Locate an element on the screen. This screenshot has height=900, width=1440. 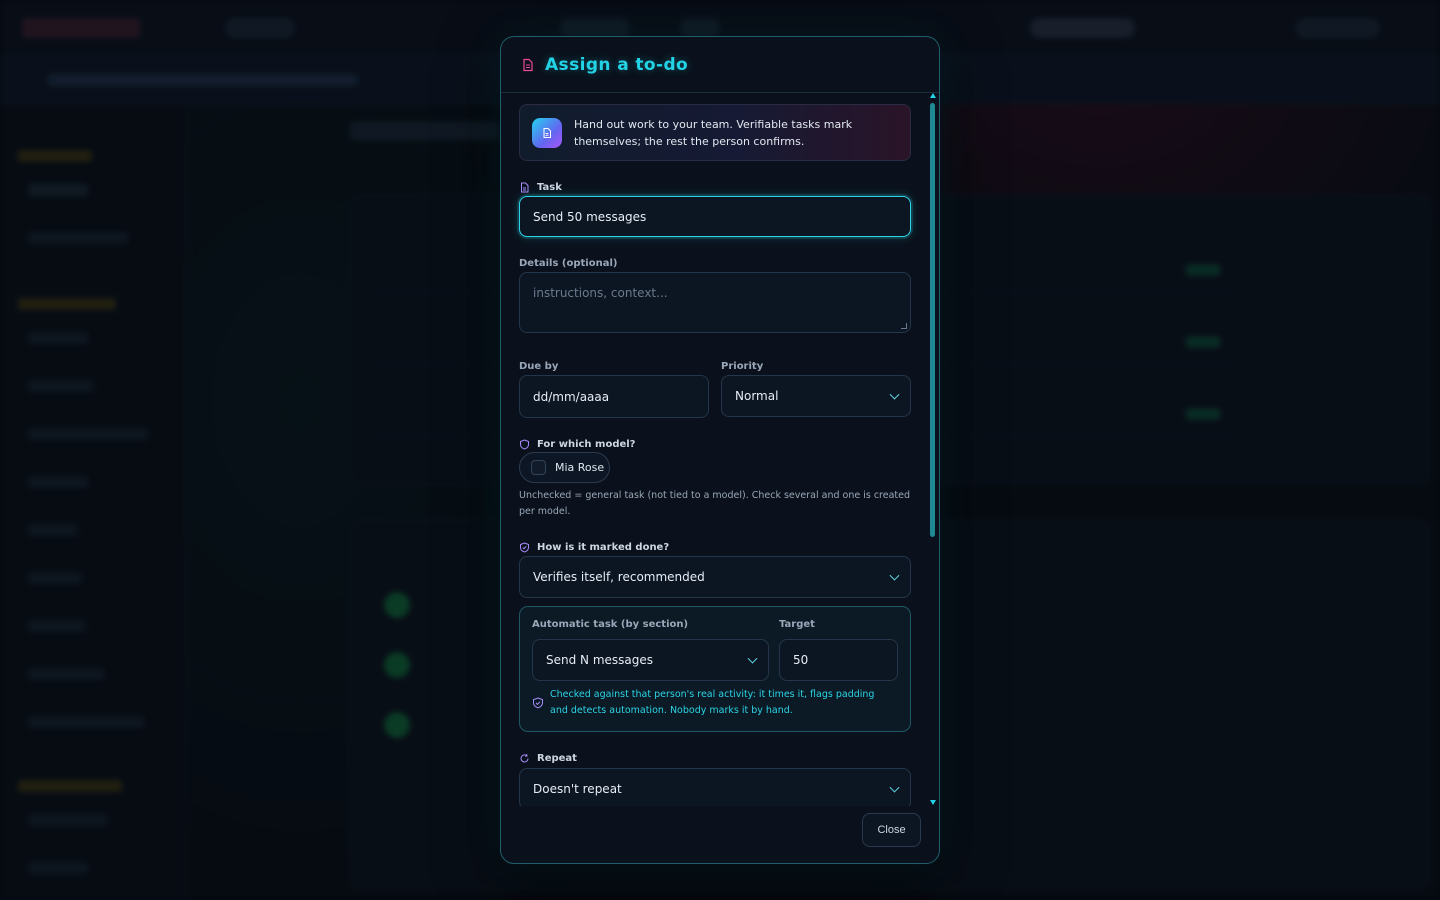
due-date-input: dd/mm/aaaa is located at coordinates (614, 396).